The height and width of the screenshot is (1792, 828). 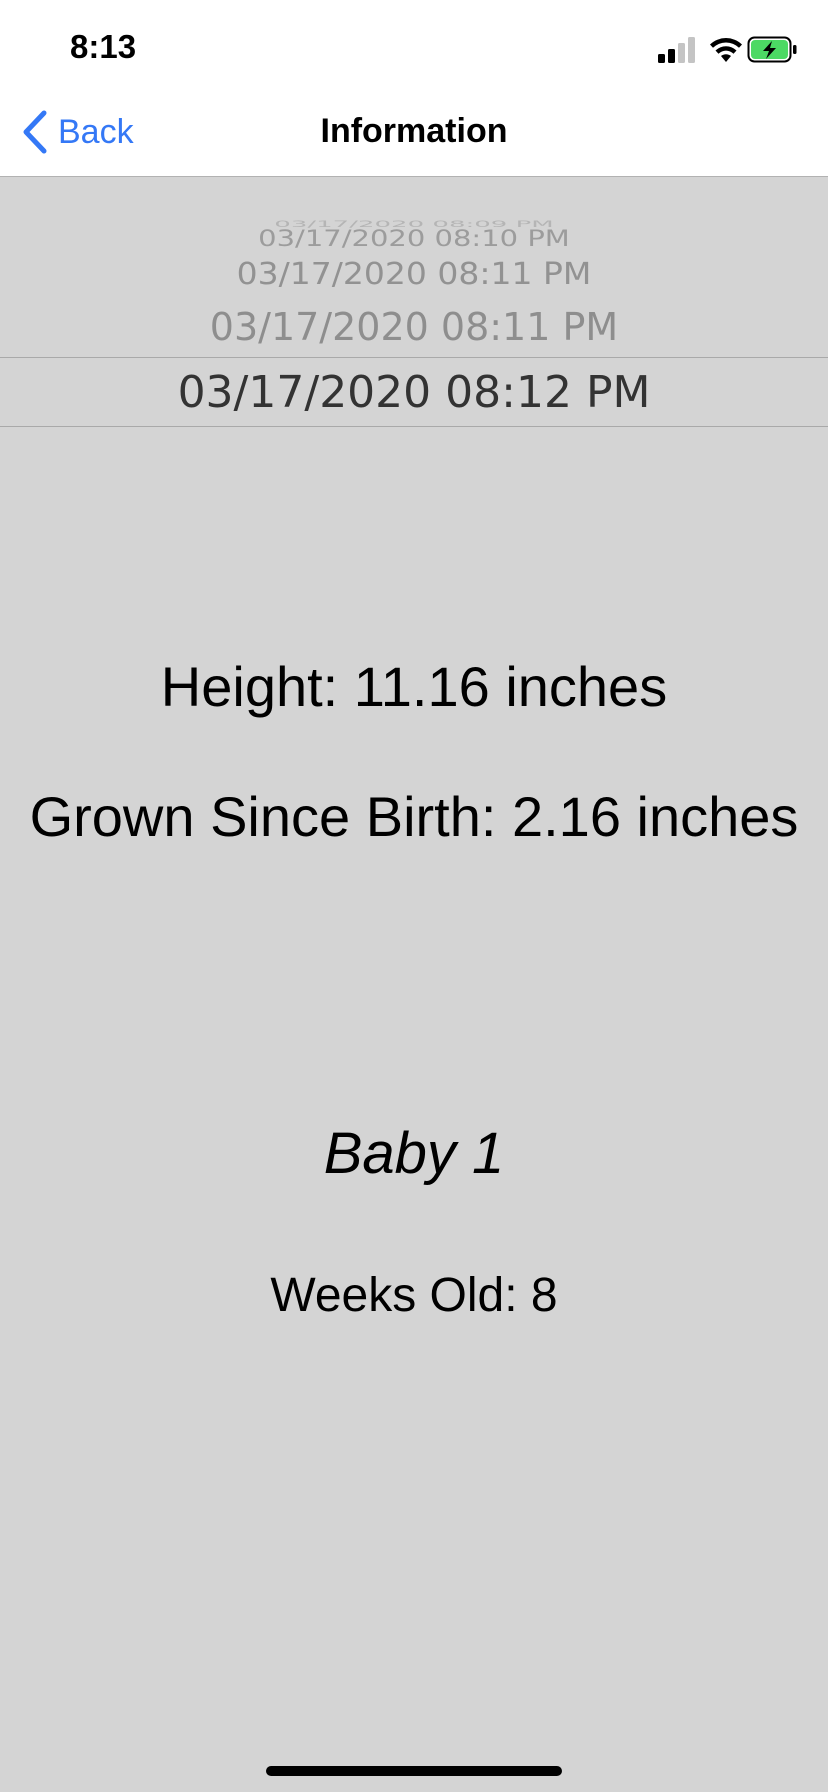 I want to click on cellular-signal-icon, so click(x=676, y=50).